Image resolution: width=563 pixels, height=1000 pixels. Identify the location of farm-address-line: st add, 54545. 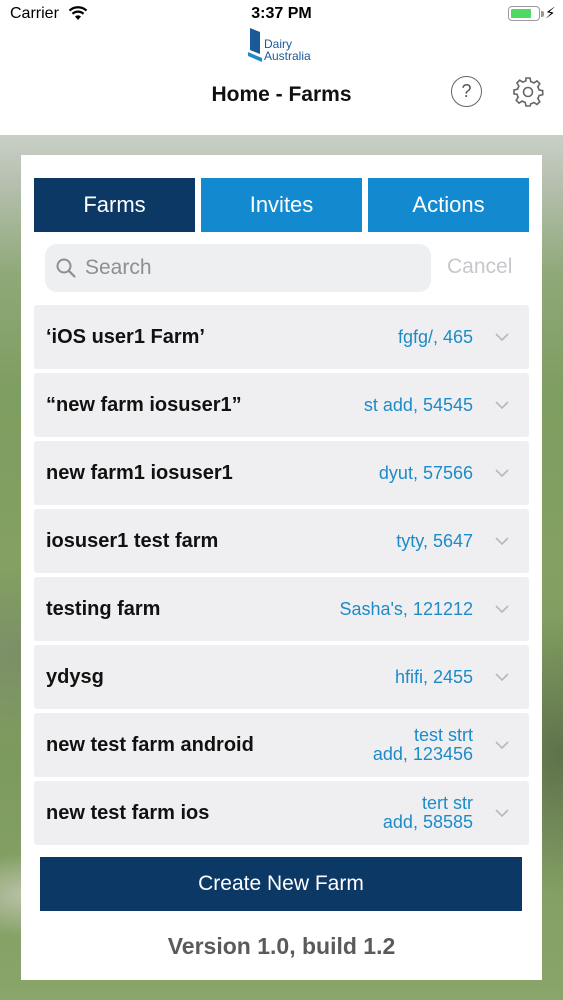
(418, 404).